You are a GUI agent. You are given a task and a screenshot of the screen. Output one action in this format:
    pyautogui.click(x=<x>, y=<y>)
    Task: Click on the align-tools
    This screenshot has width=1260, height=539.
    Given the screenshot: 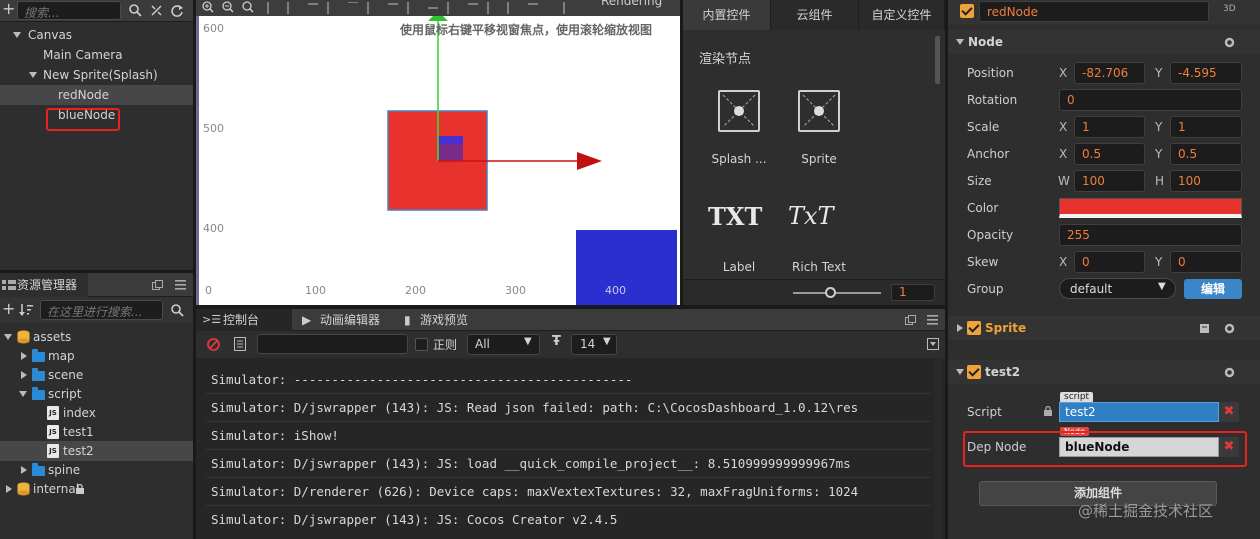 What is the action you would take?
    pyautogui.click(x=424, y=8)
    